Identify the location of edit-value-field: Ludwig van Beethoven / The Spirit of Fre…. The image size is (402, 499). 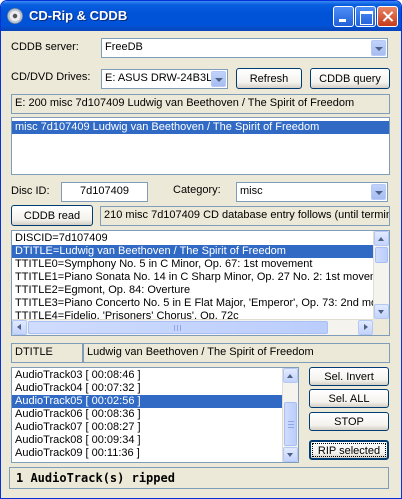
(236, 353).